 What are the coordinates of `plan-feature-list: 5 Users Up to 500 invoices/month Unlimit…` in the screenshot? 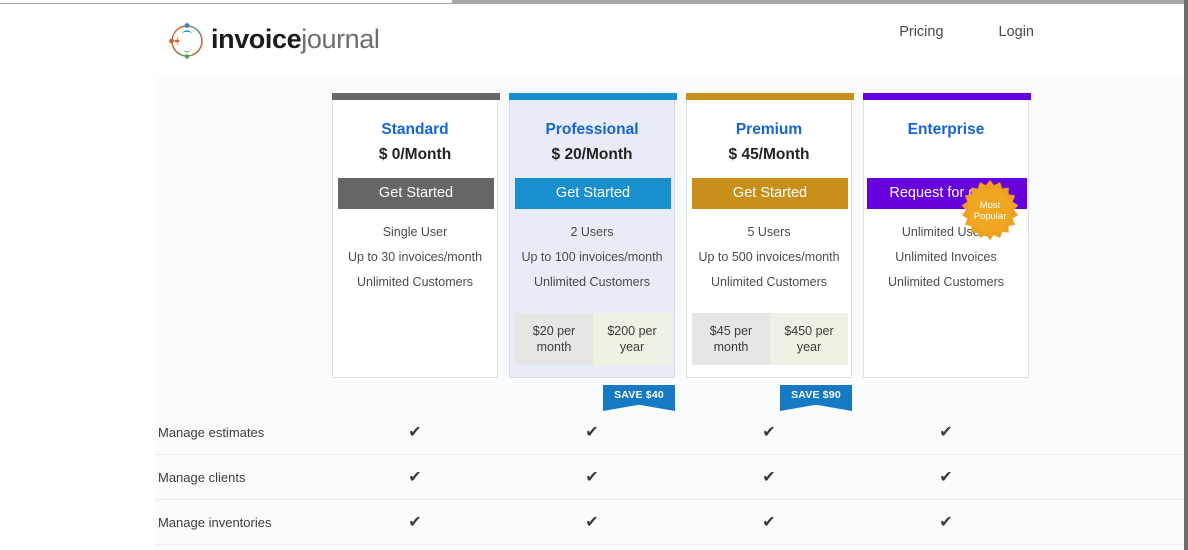 It's located at (769, 257).